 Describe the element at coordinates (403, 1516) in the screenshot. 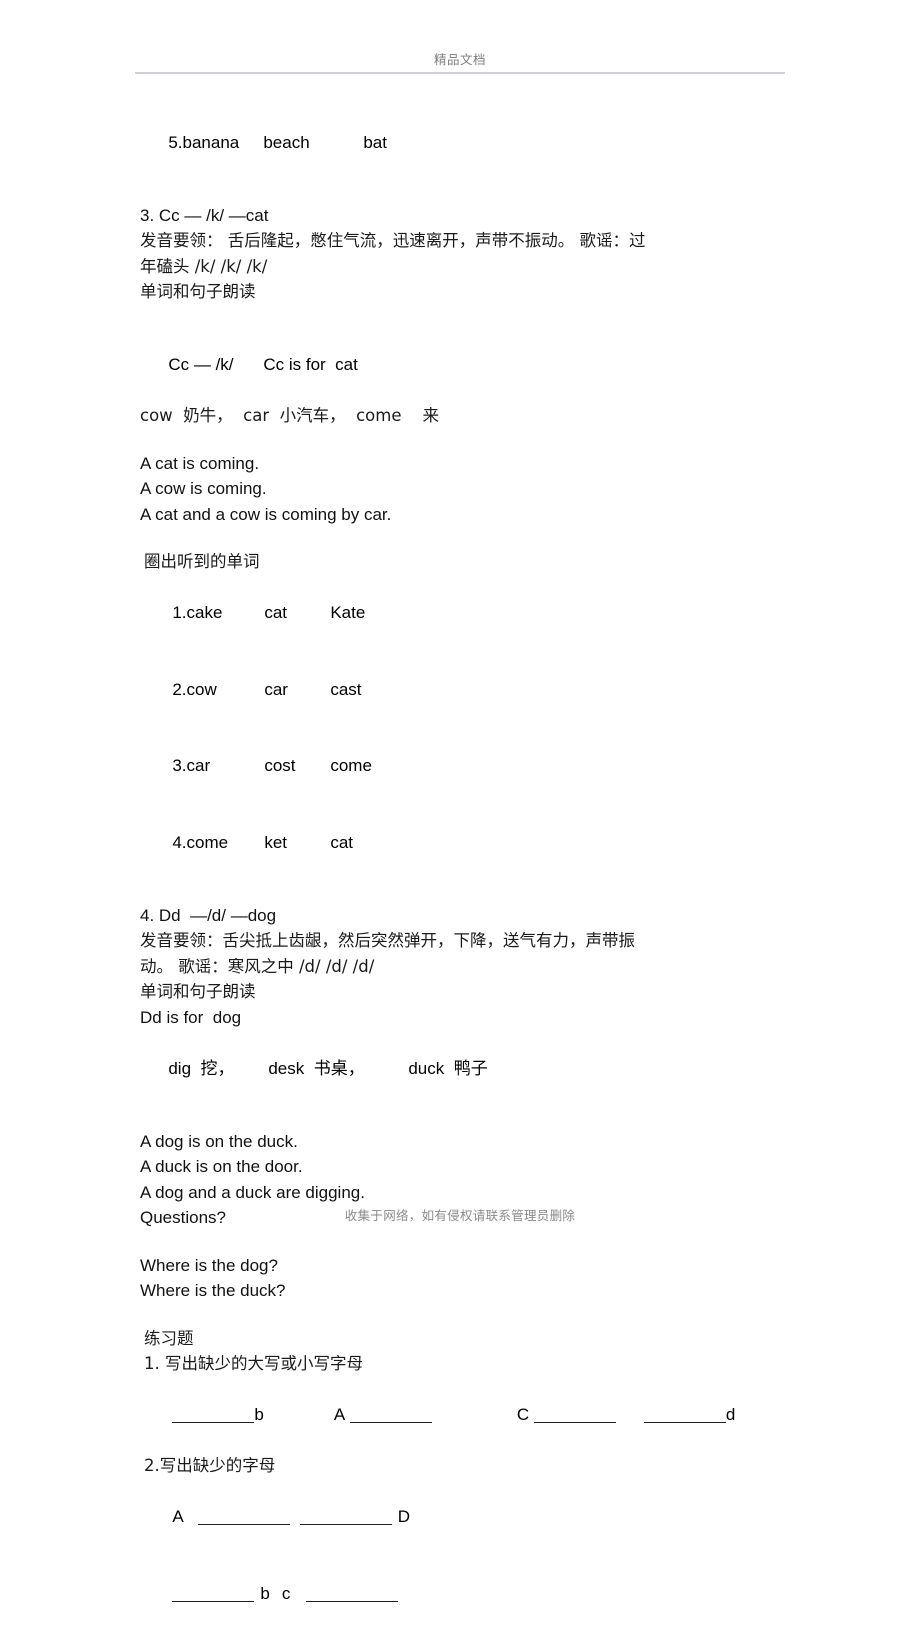

I see `exercise-2-letter-end: D` at that location.